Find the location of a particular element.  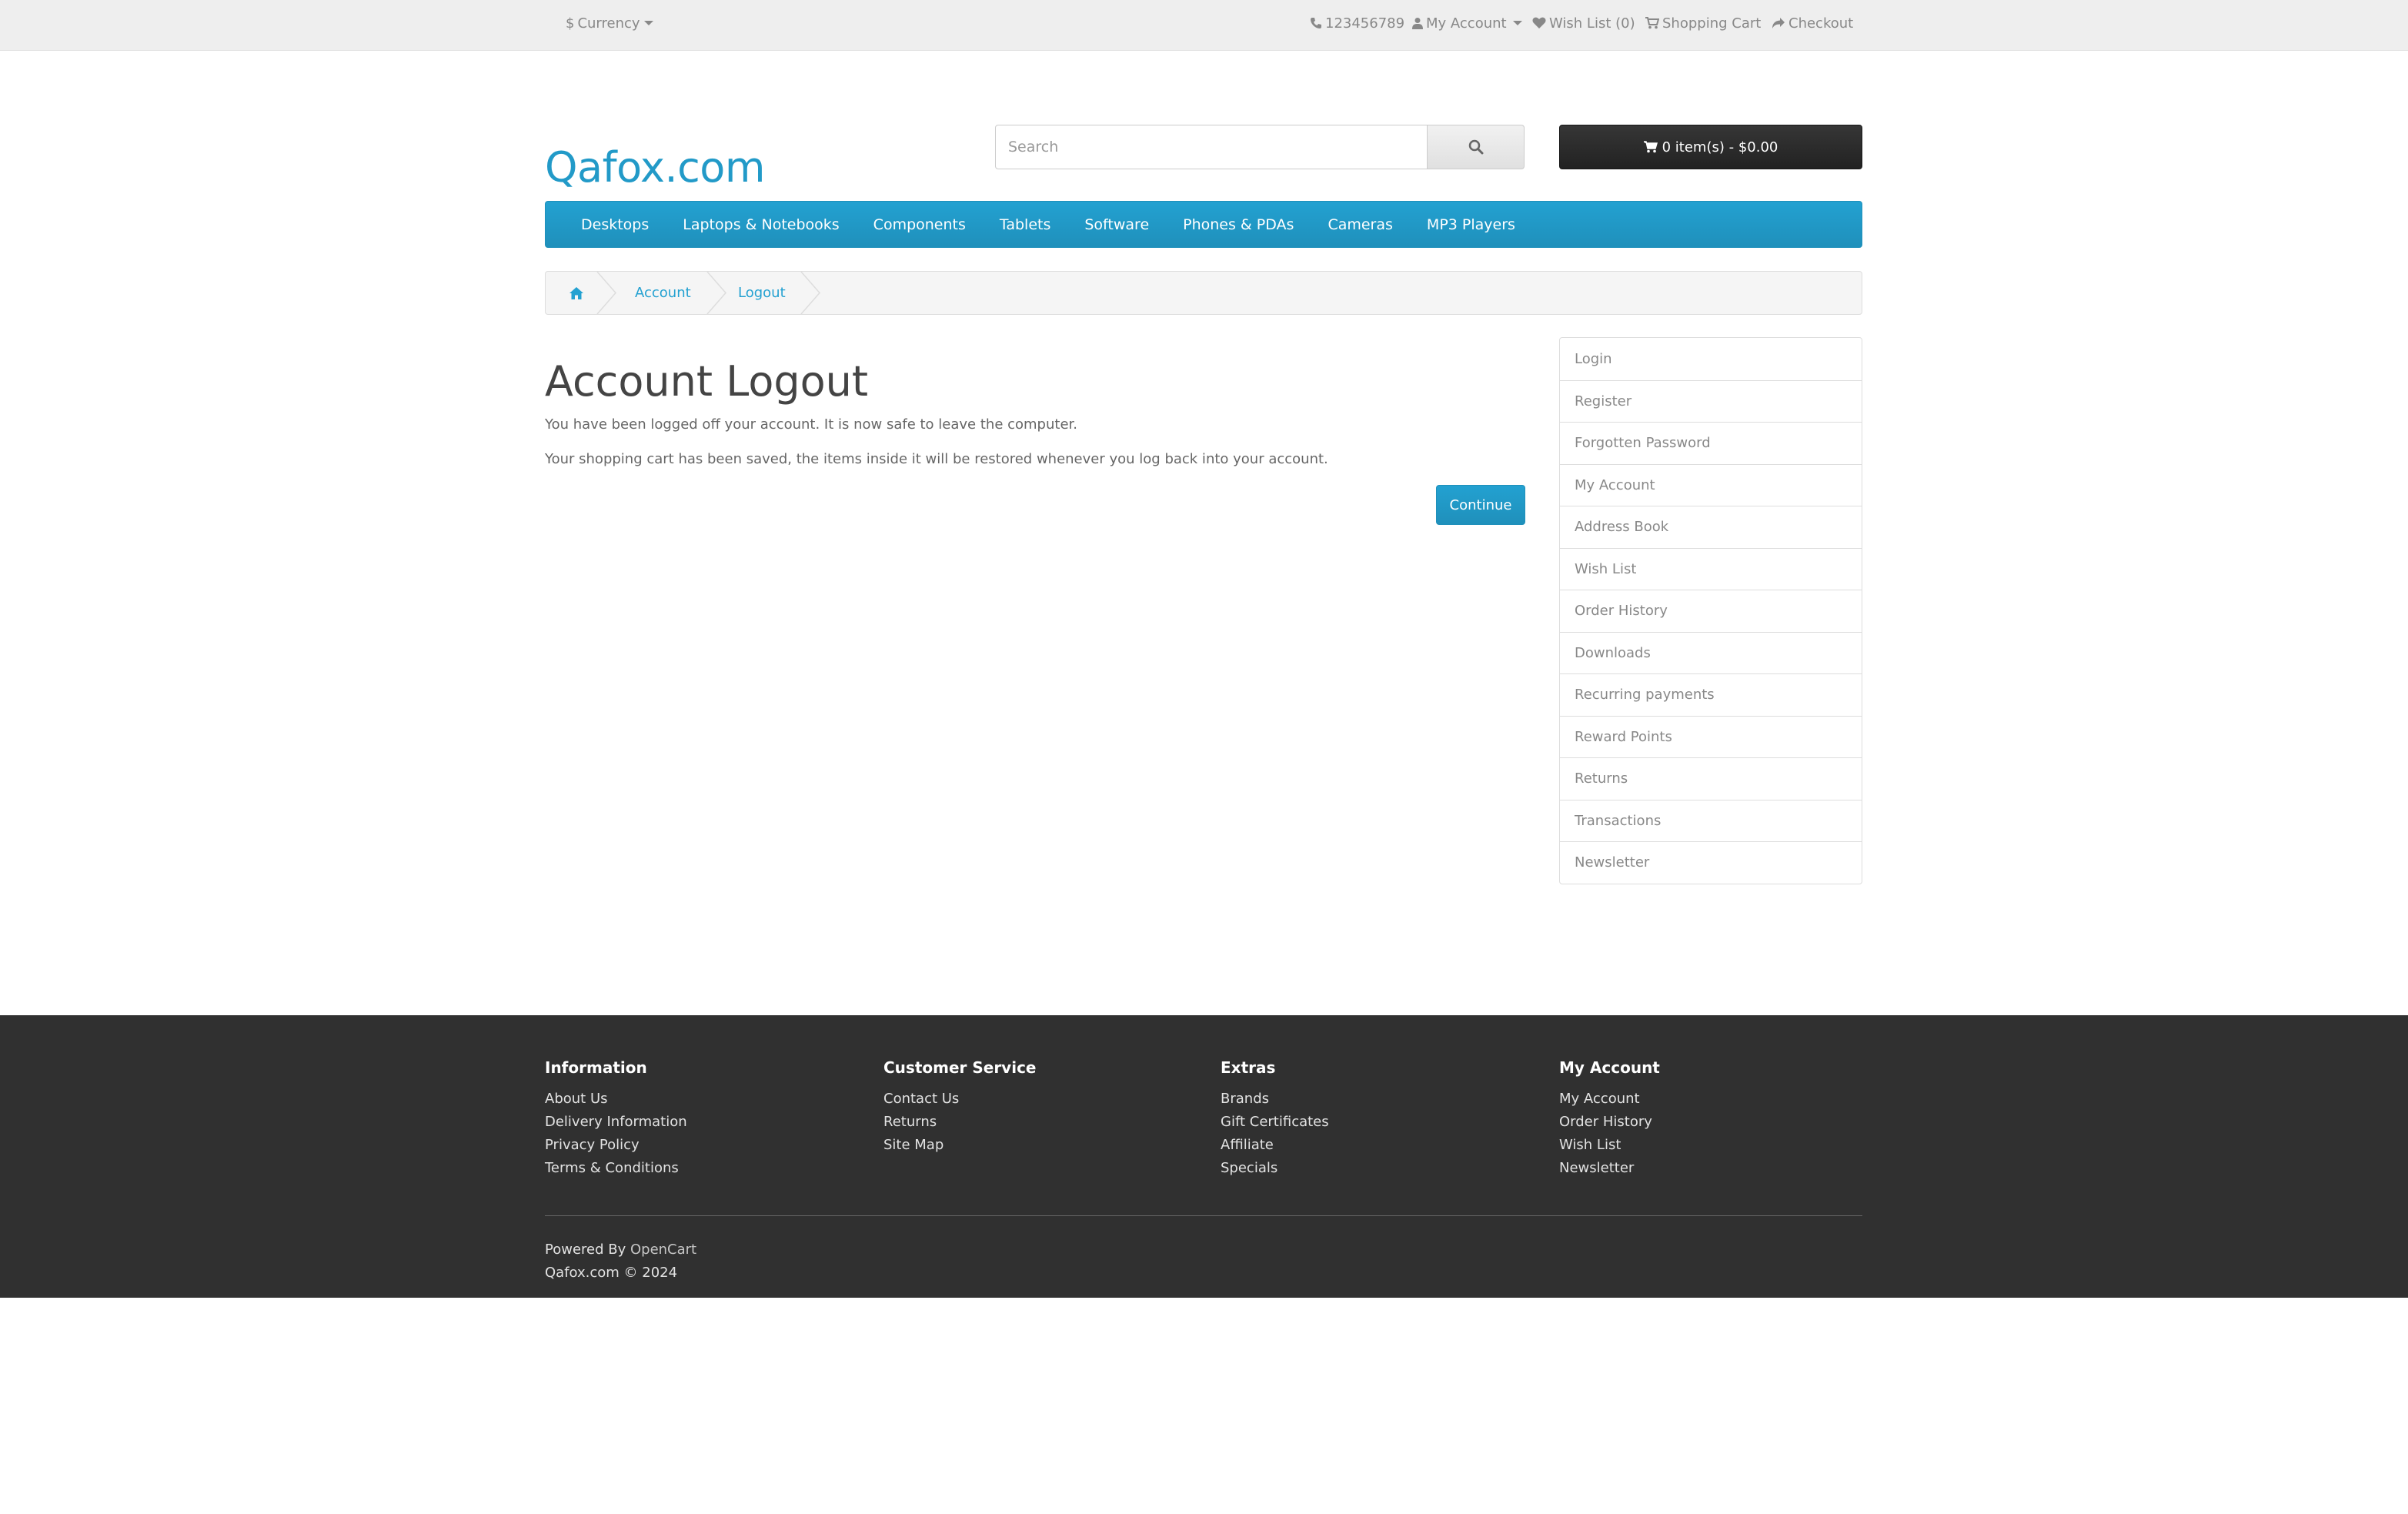

my-account-dropdown: My Account is located at coordinates (1467, 23).